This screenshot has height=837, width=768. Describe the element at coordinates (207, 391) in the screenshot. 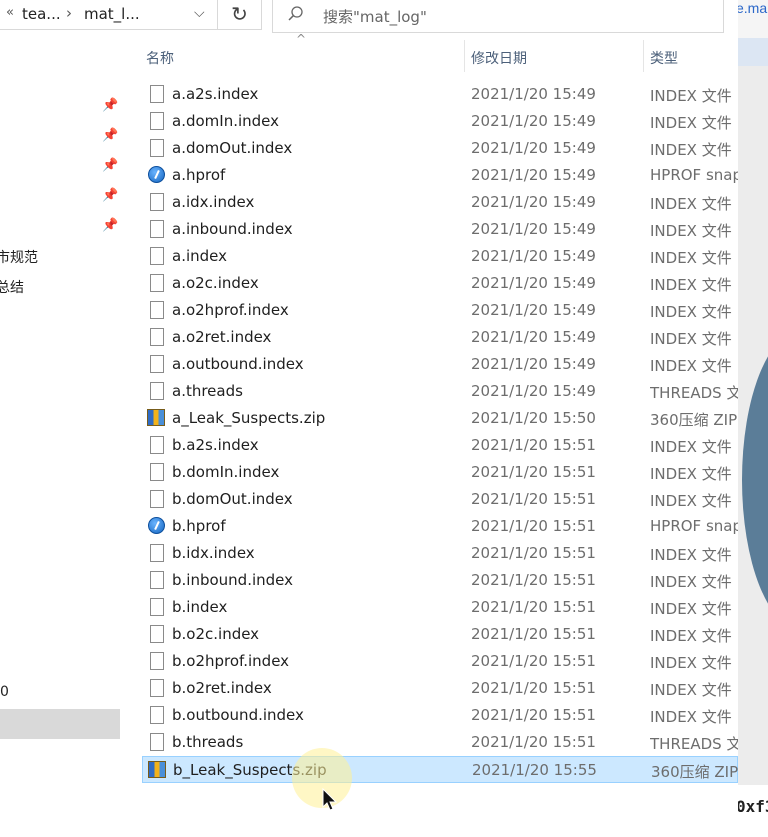

I see `file-name: a.threads` at that location.